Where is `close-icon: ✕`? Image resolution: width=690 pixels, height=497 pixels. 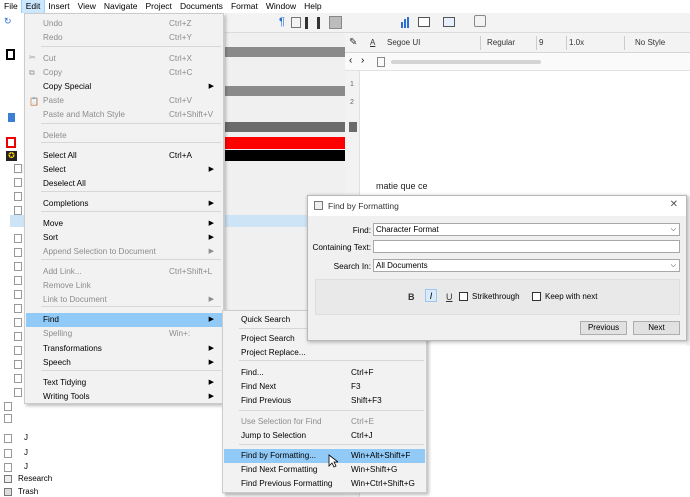
close-icon: ✕ is located at coordinates (674, 204).